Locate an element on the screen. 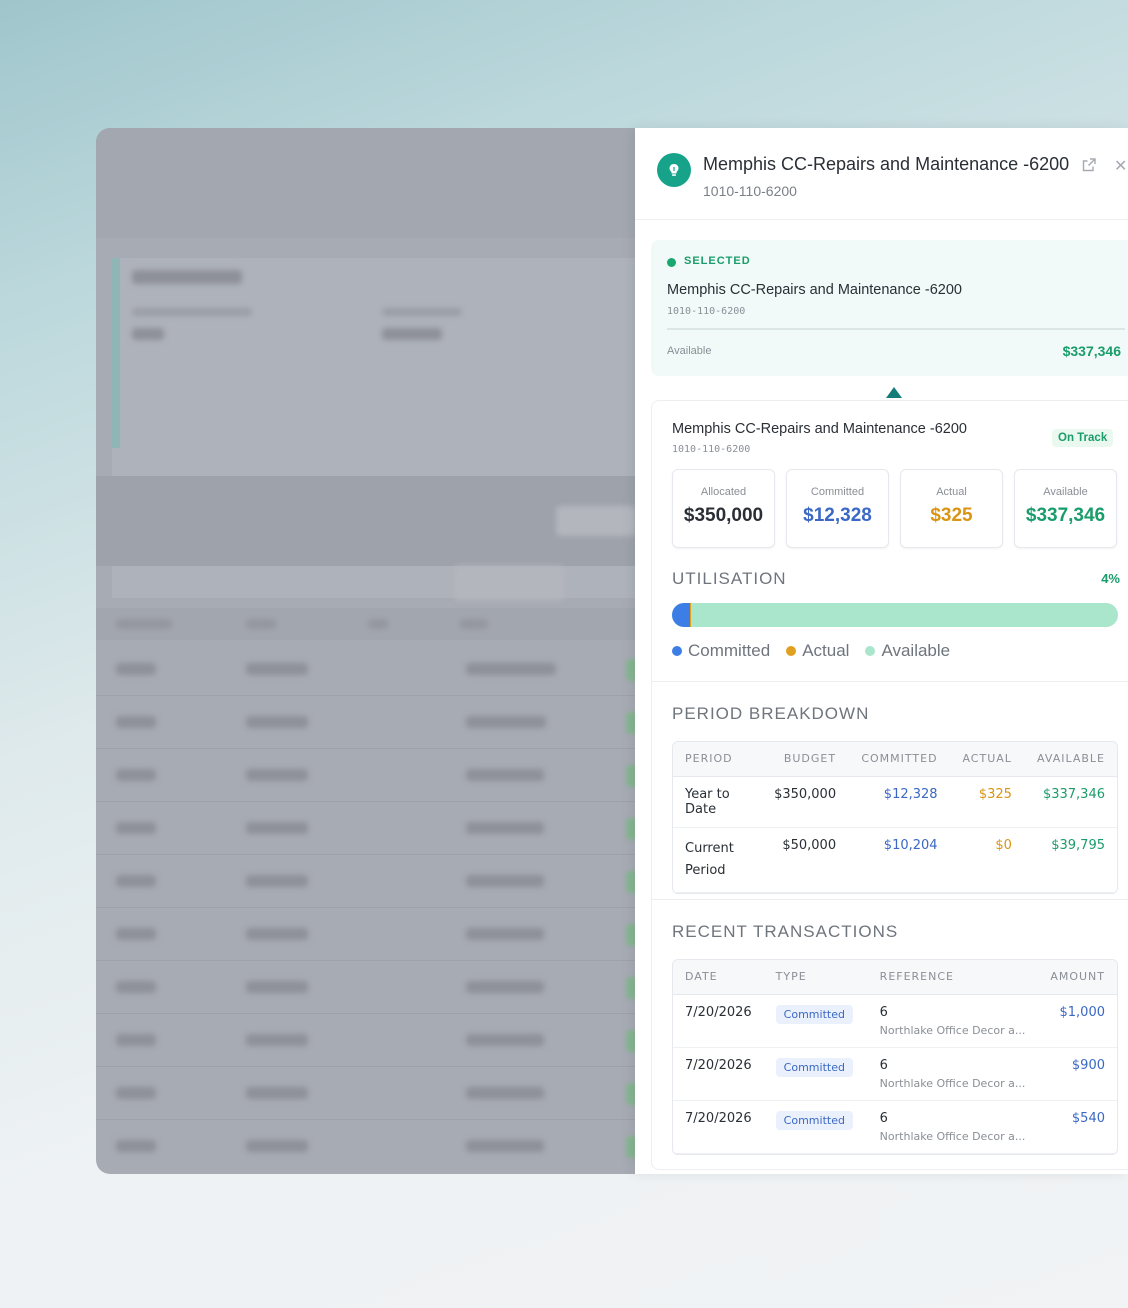 This screenshot has width=1128, height=1308. stat-allocated: Allocated $350,000 is located at coordinates (723, 508).